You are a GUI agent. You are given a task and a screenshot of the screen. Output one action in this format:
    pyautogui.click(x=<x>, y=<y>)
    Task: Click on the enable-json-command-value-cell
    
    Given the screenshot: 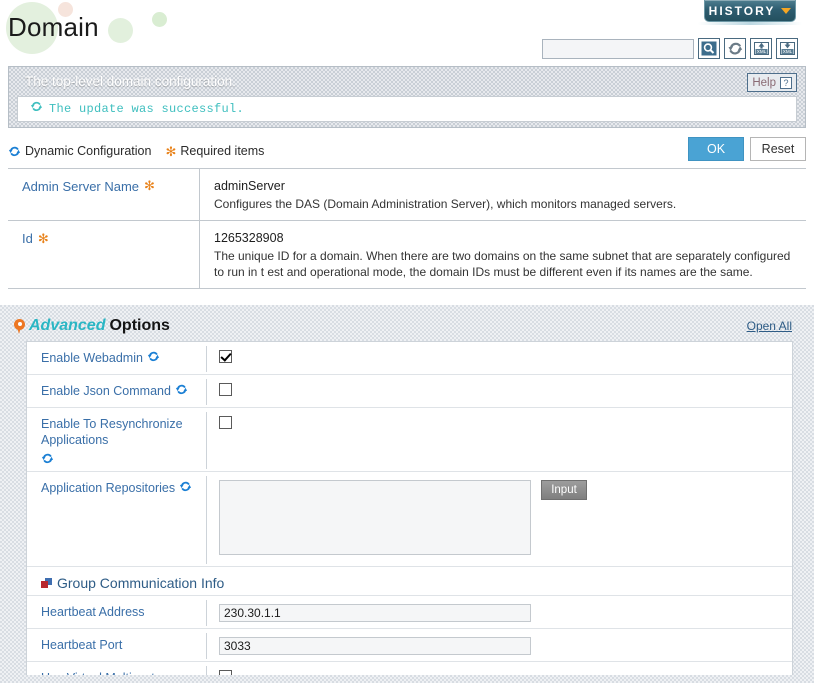 What is the action you would take?
    pyautogui.click(x=499, y=391)
    